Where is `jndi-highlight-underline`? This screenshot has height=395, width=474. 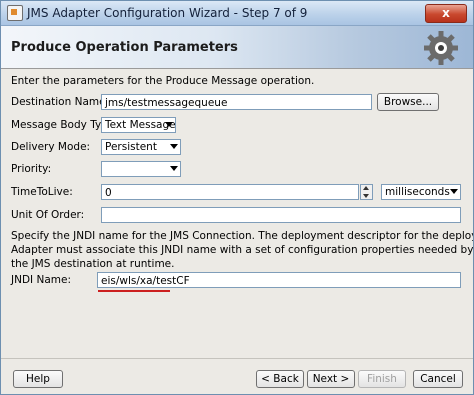 jndi-highlight-underline is located at coordinates (134, 291).